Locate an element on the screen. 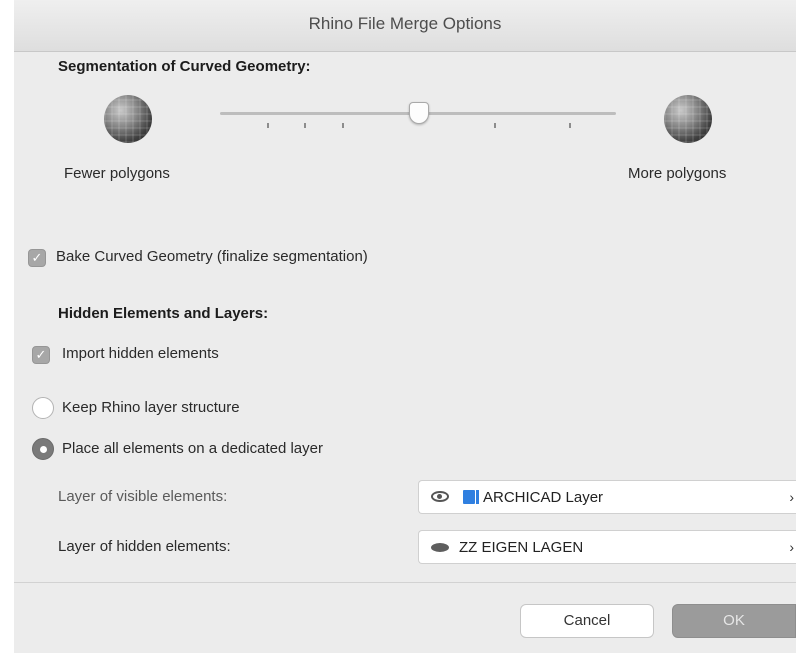 This screenshot has width=796, height=653. import-hidden-checkbox: ✓ is located at coordinates (41, 355).